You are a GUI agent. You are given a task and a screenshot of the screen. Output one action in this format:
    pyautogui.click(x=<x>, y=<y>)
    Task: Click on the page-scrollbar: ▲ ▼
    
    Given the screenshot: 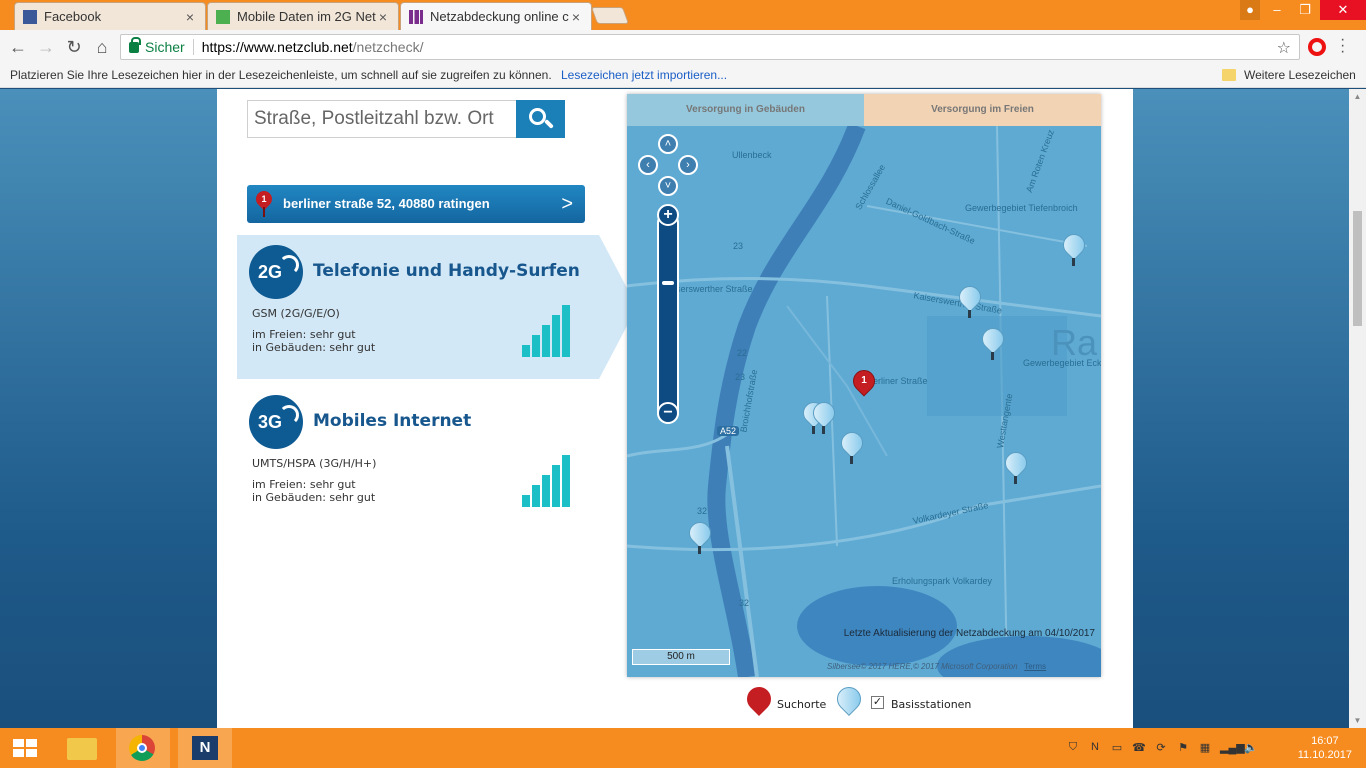 What is the action you would take?
    pyautogui.click(x=1357, y=408)
    